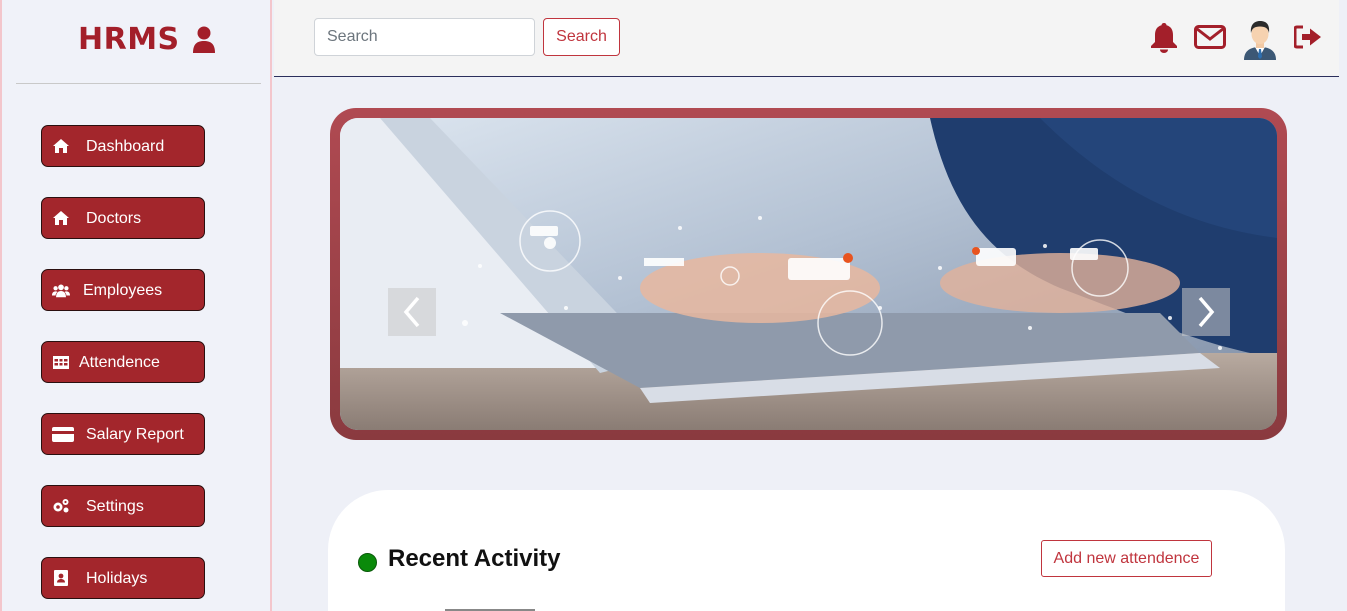  I want to click on sidebar-divider, so click(138, 83).